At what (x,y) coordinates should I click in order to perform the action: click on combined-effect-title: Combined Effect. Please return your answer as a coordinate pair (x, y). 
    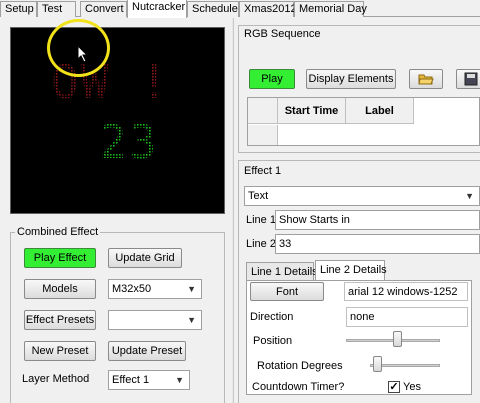
    Looking at the image, I should click on (58, 232).